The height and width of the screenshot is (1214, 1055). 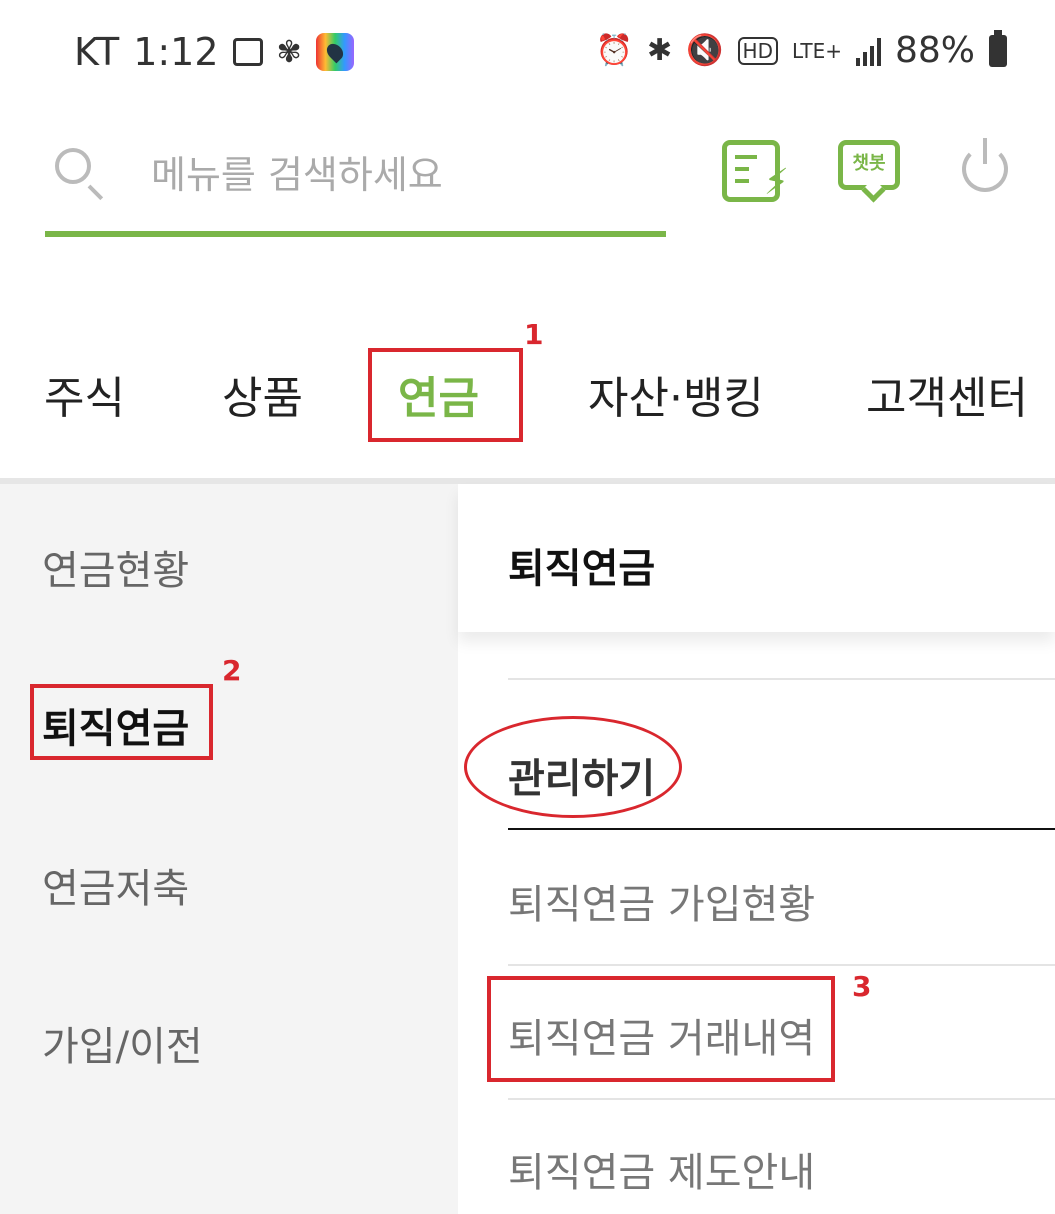 What do you see at coordinates (676, 394) in the screenshot?
I see `tab-assets-banking: 자산·뱅킹` at bounding box center [676, 394].